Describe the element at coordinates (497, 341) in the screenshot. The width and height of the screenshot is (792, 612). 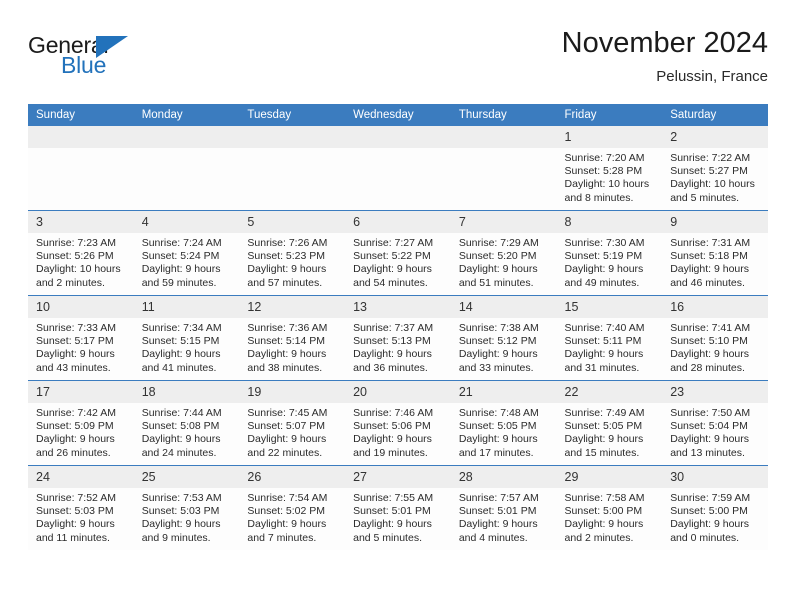
I see `sunset-text: Sunset: 5:12 PM` at that location.